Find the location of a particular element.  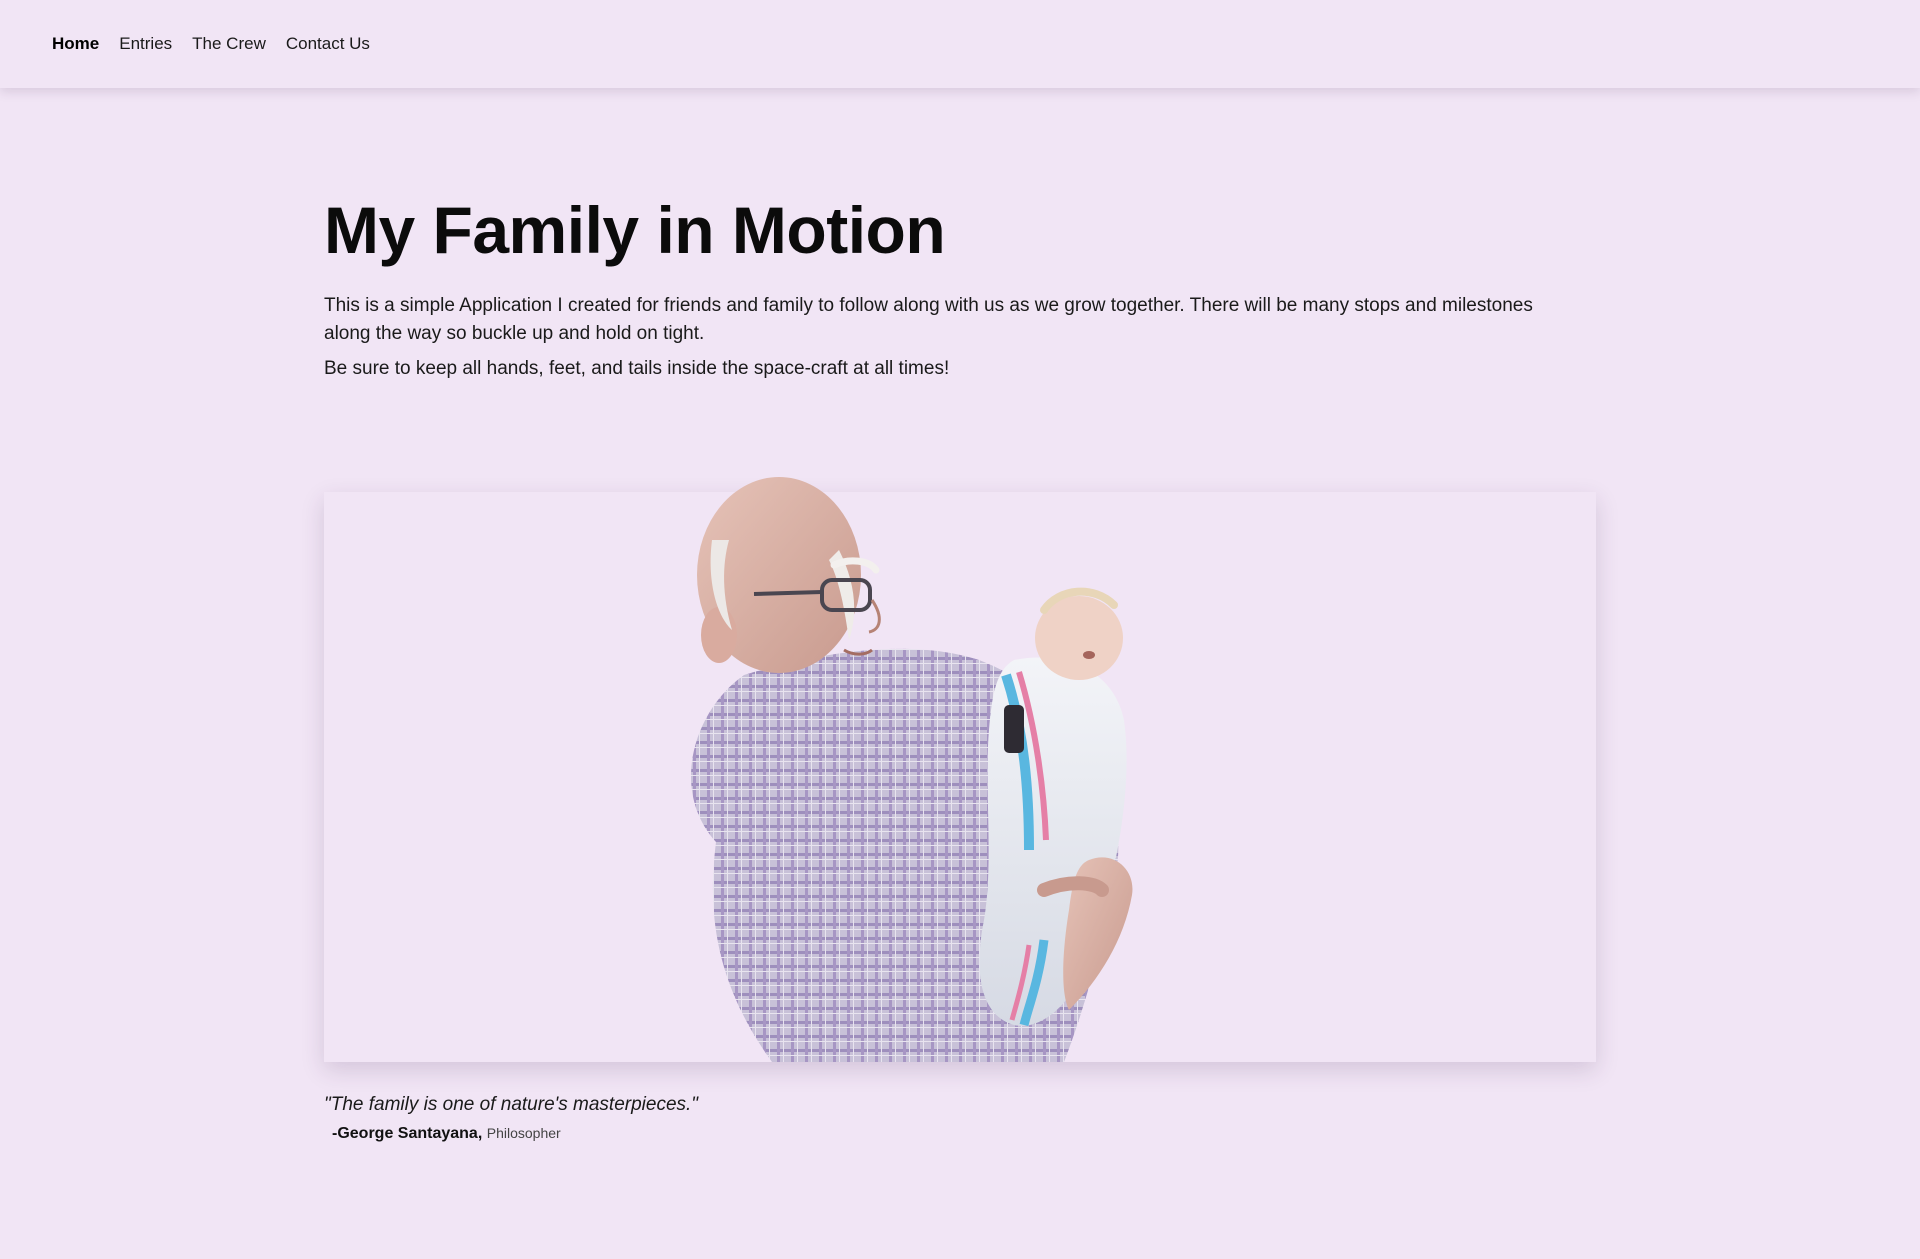

nav-contact-us-link: Contact Us is located at coordinates (328, 44).